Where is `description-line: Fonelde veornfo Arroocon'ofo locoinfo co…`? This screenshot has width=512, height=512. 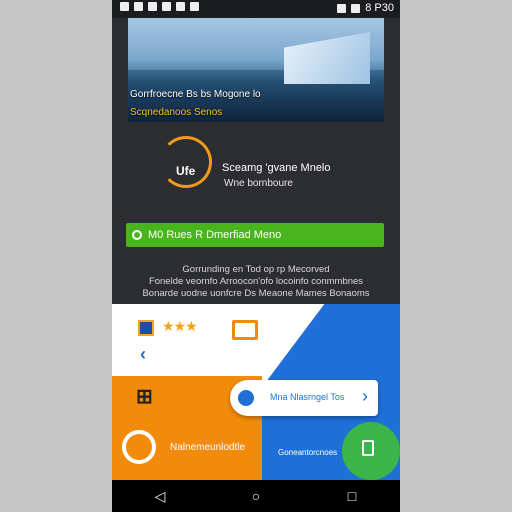 description-line: Fonelde veornfo Arroocon'ofo locoinfo co… is located at coordinates (256, 281).